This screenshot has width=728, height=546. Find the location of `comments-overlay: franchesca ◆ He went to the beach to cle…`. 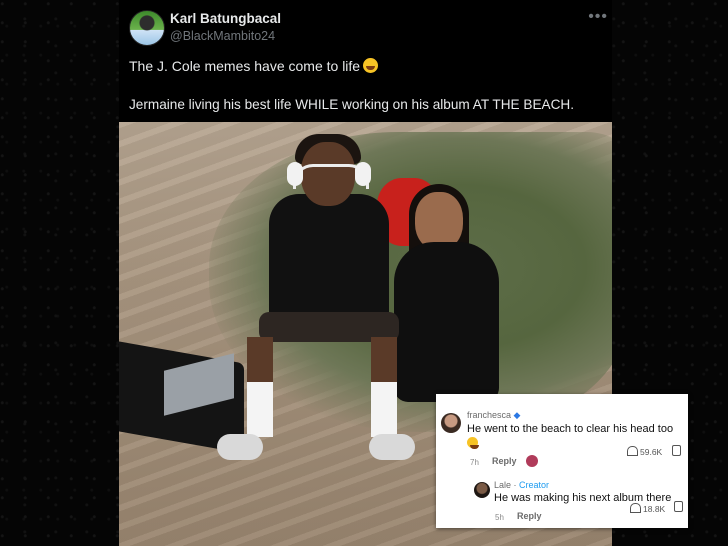

comments-overlay: franchesca ◆ He went to the beach to cle… is located at coordinates (562, 461).